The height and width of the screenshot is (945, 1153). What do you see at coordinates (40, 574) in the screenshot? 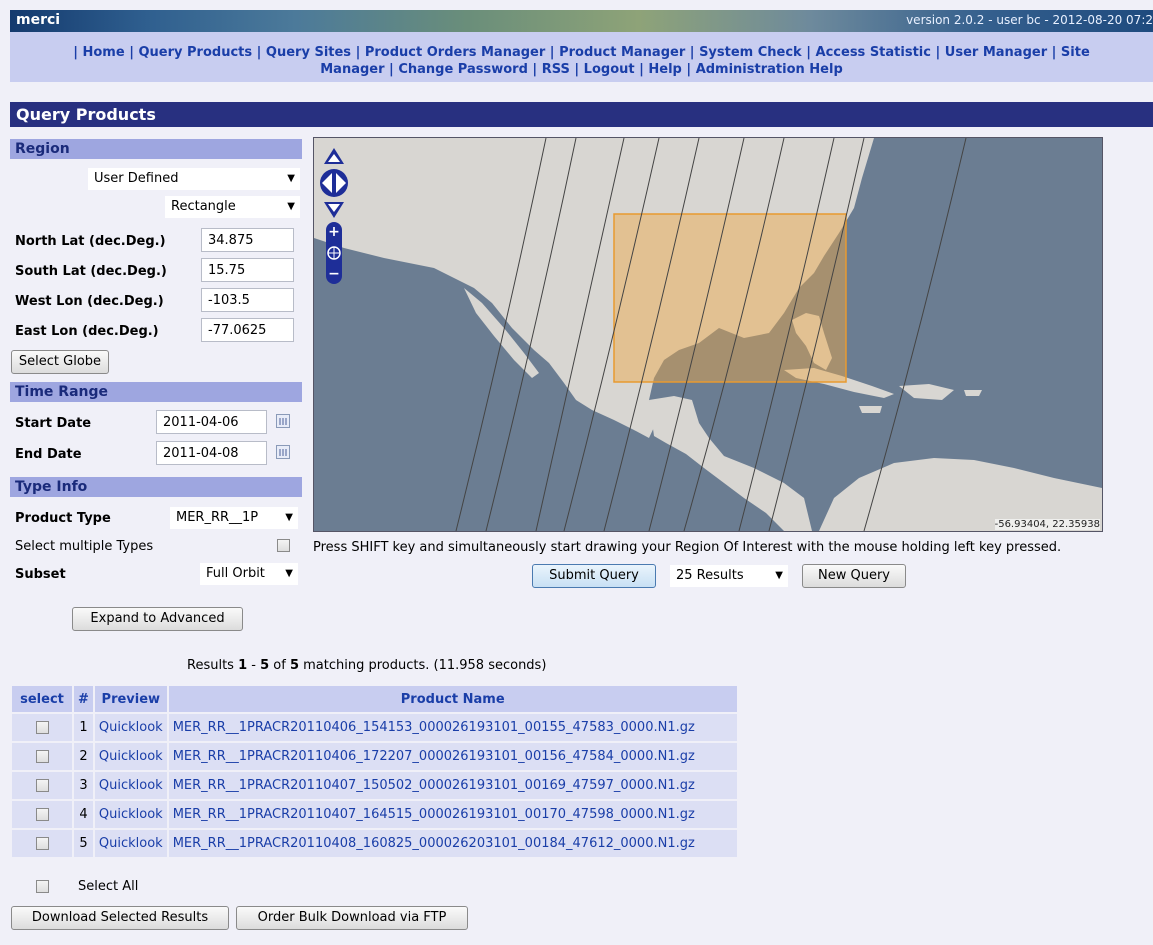
I see `subset-label: Subset` at bounding box center [40, 574].